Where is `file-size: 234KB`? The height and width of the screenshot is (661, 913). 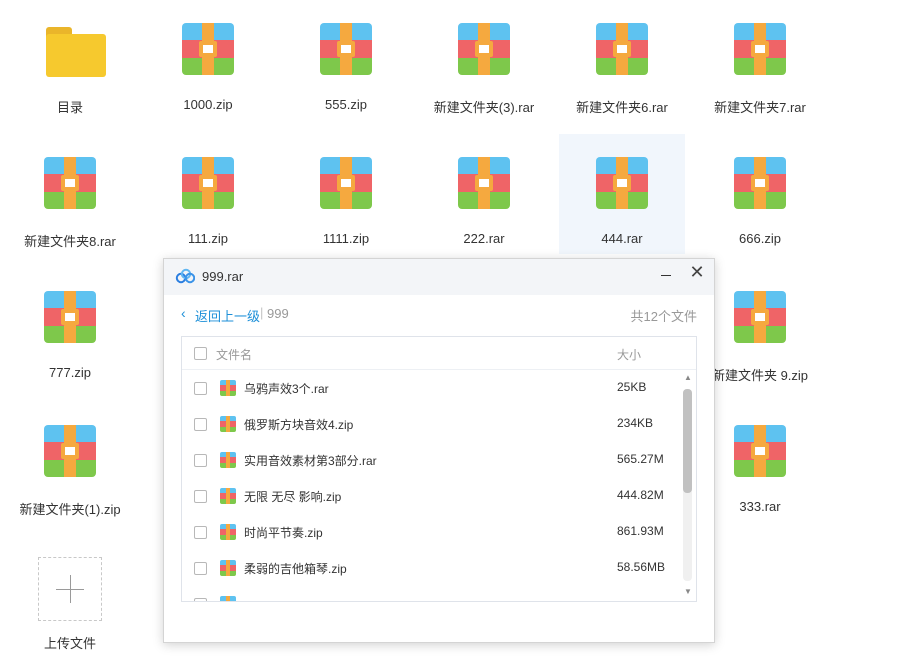 file-size: 234KB is located at coordinates (635, 423).